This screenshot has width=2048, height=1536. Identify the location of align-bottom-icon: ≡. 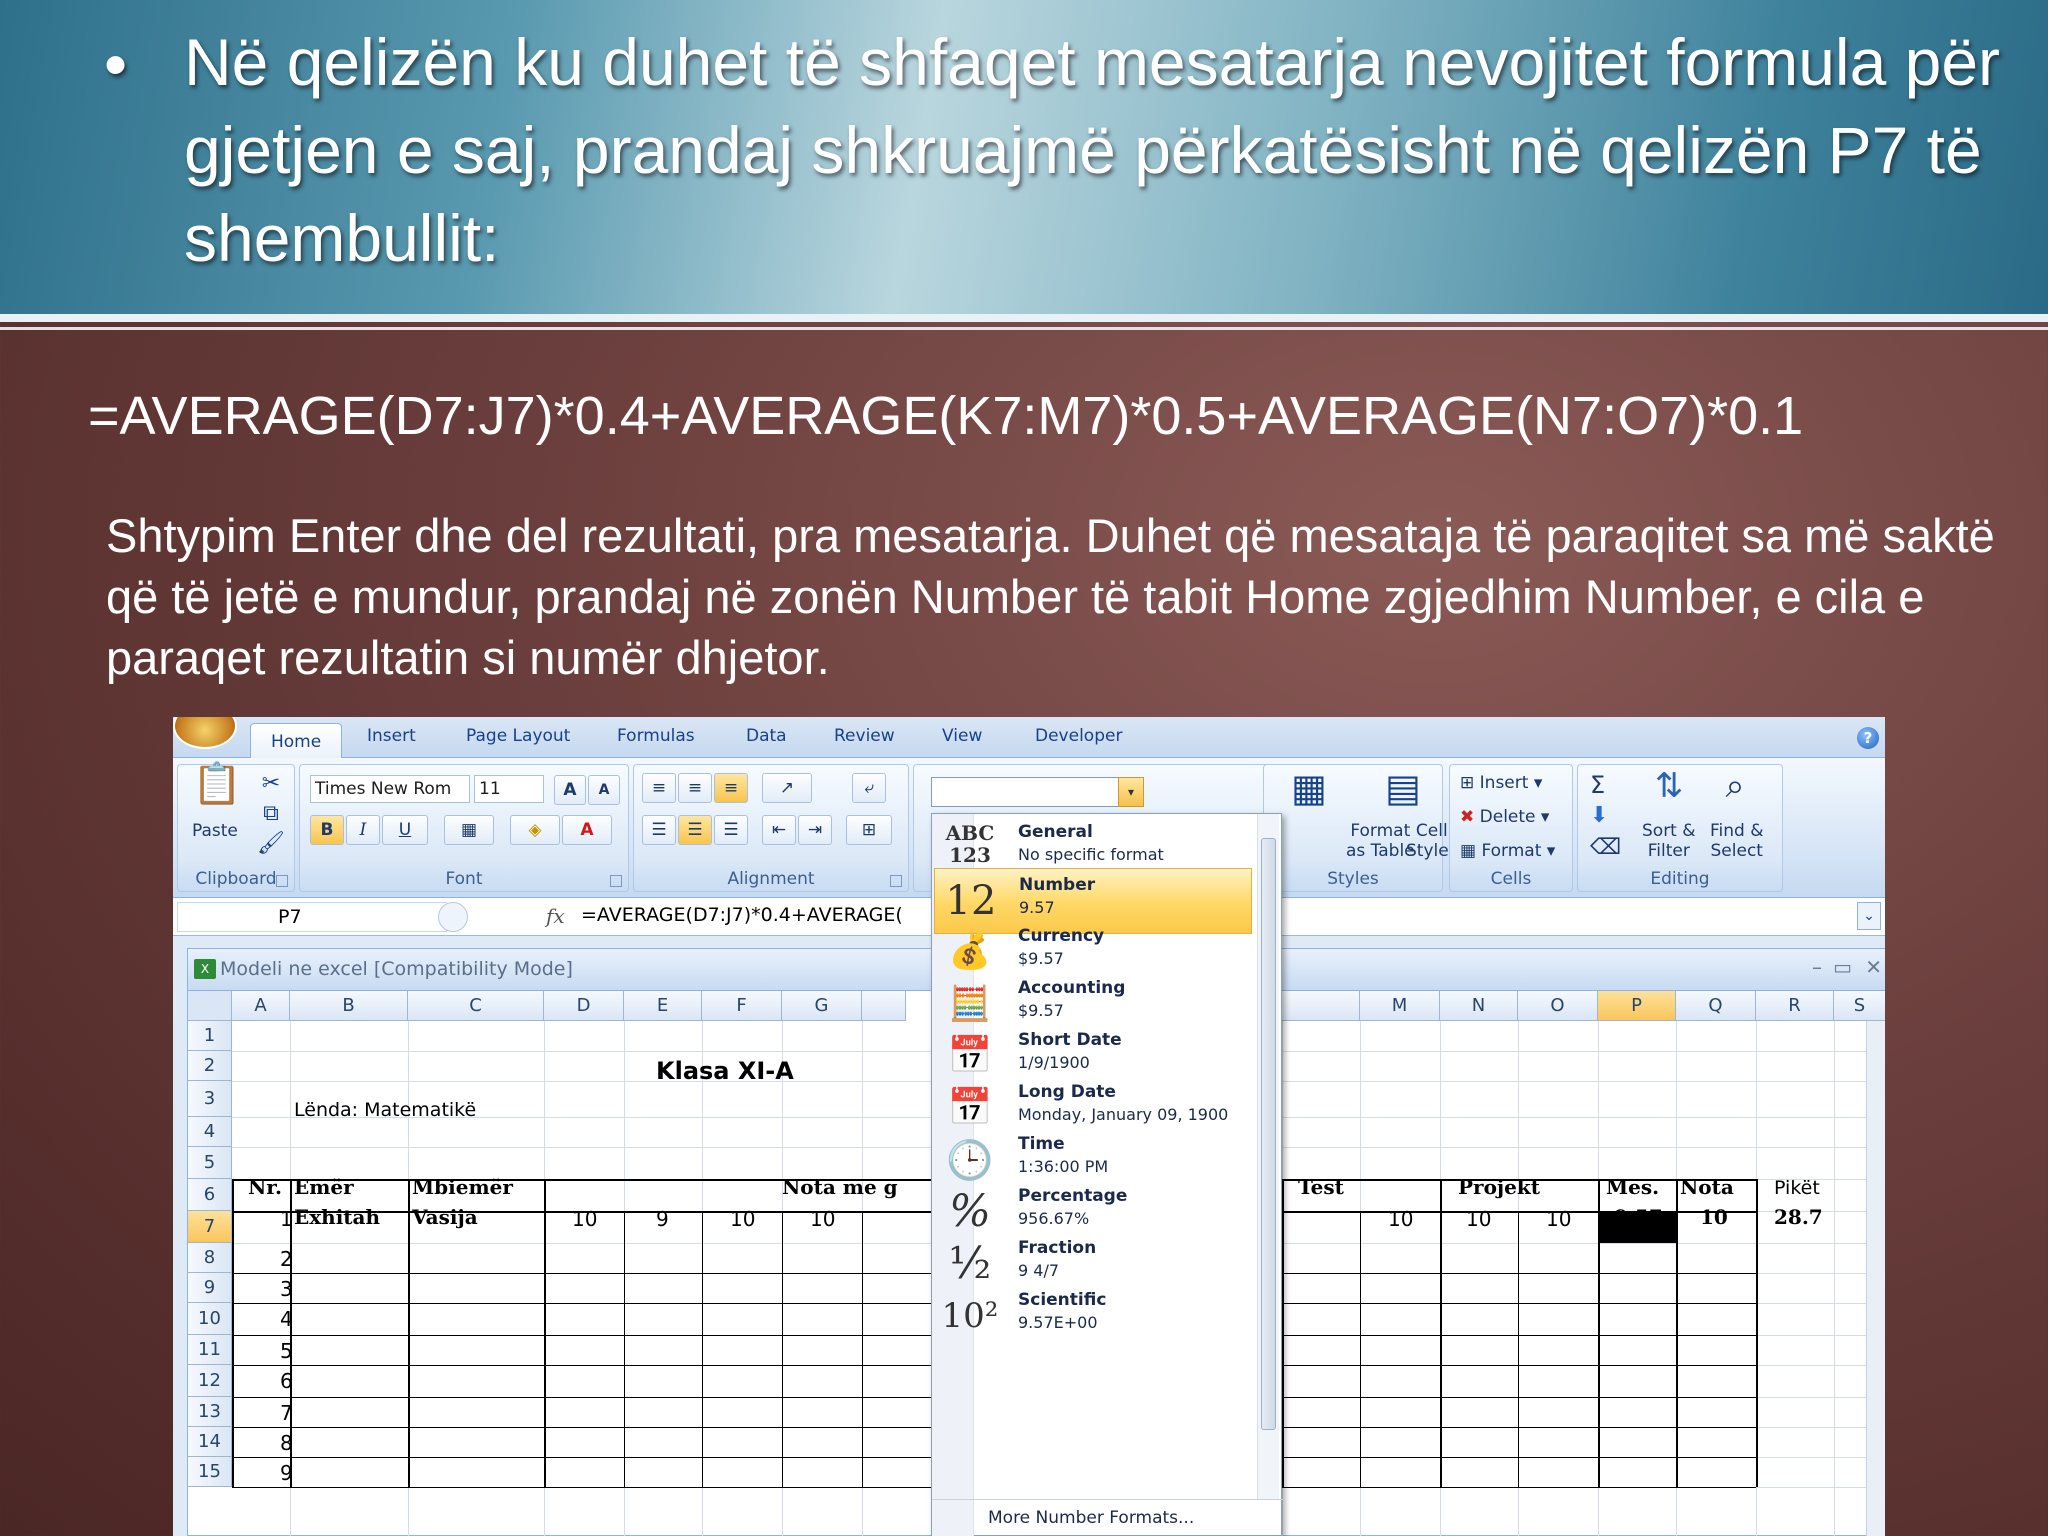
(731, 788).